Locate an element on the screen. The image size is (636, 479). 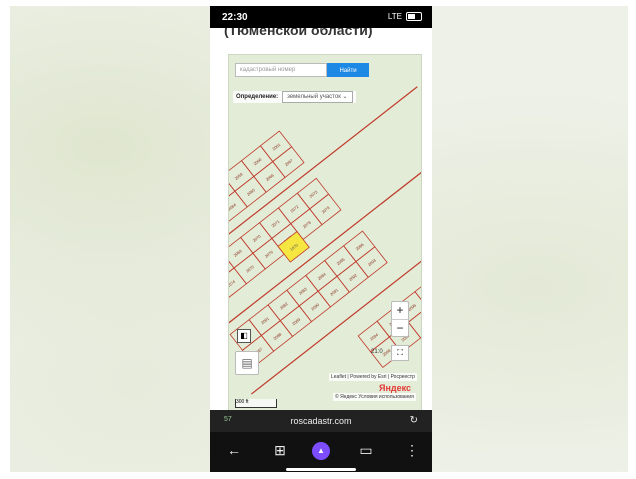
parcel-label: 2059 is located at coordinates (238, 176).